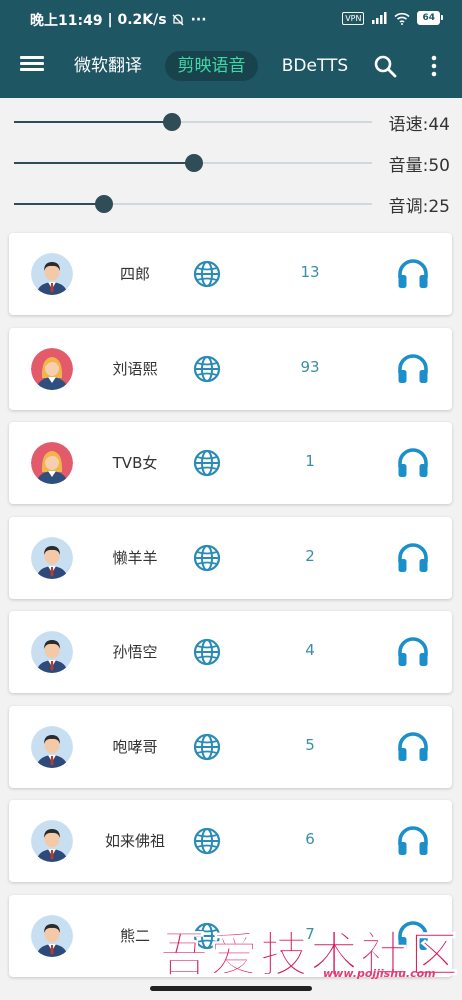 Image resolution: width=462 pixels, height=1000 pixels. Describe the element at coordinates (310, 745) in the screenshot. I see `voice-number: 5` at that location.